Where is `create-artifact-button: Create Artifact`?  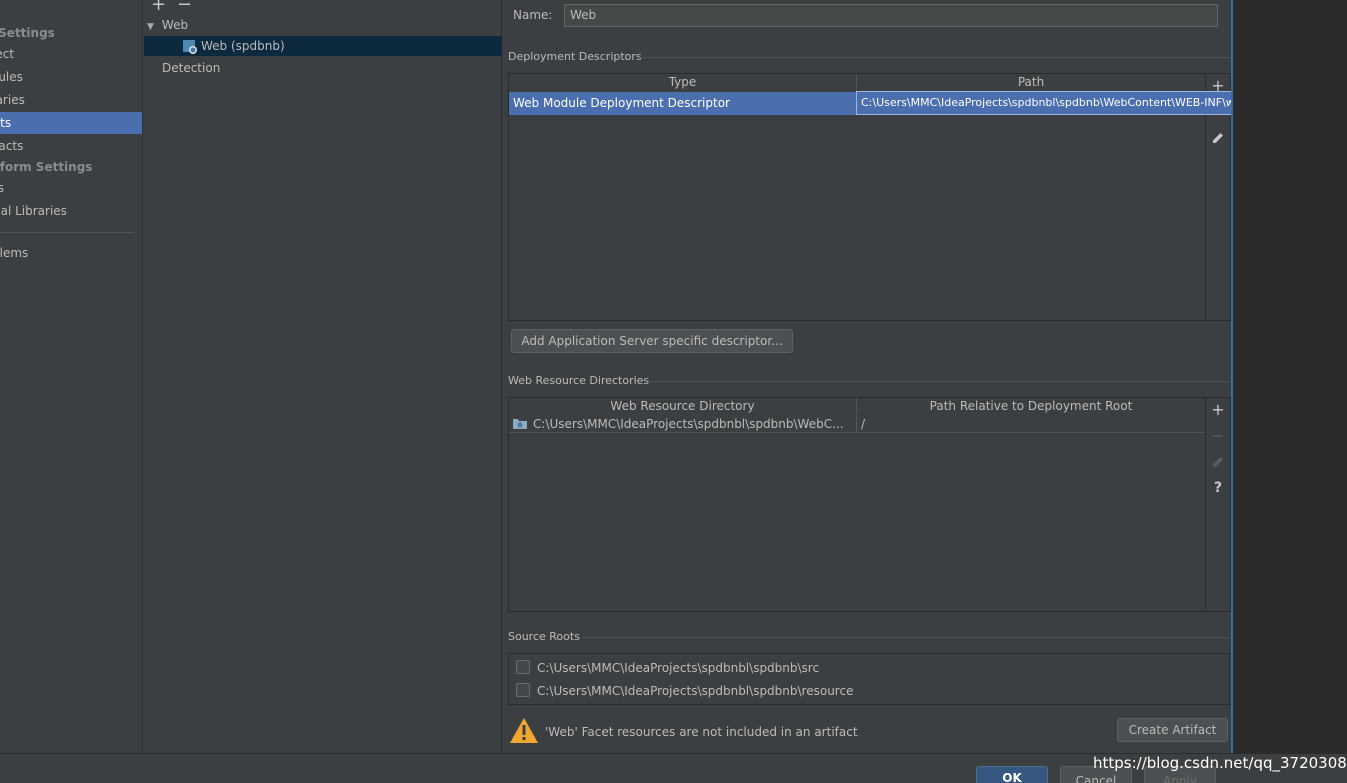
create-artifact-button: Create Artifact is located at coordinates (1172, 730).